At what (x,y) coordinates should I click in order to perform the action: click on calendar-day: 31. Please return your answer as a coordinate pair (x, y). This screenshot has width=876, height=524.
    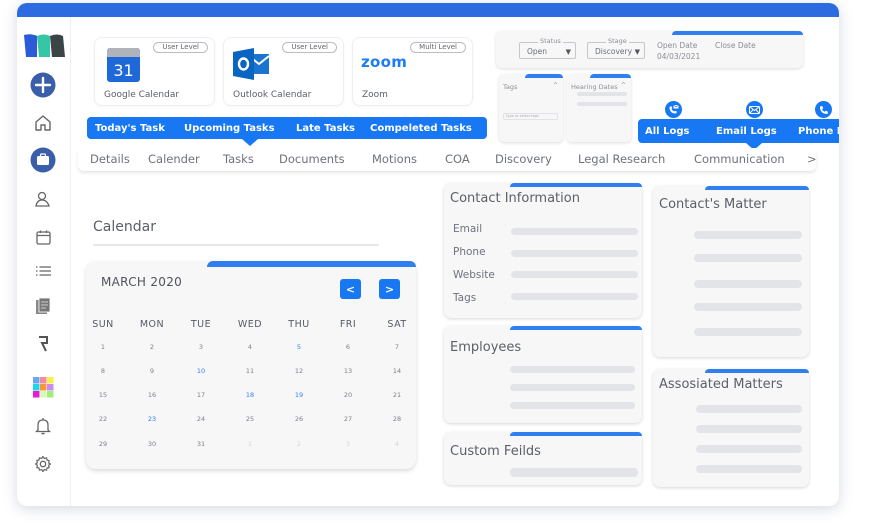
    Looking at the image, I should click on (201, 444).